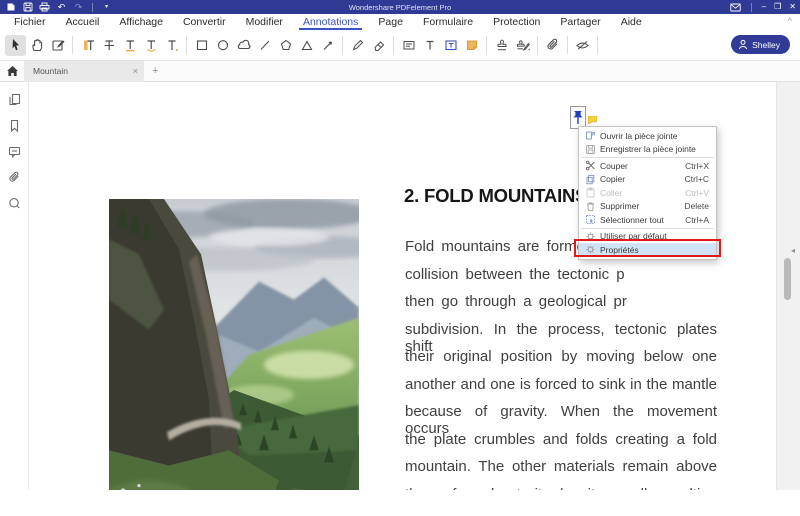  Describe the element at coordinates (614, 165) in the screenshot. I see `menu-item-label: Couper` at that location.